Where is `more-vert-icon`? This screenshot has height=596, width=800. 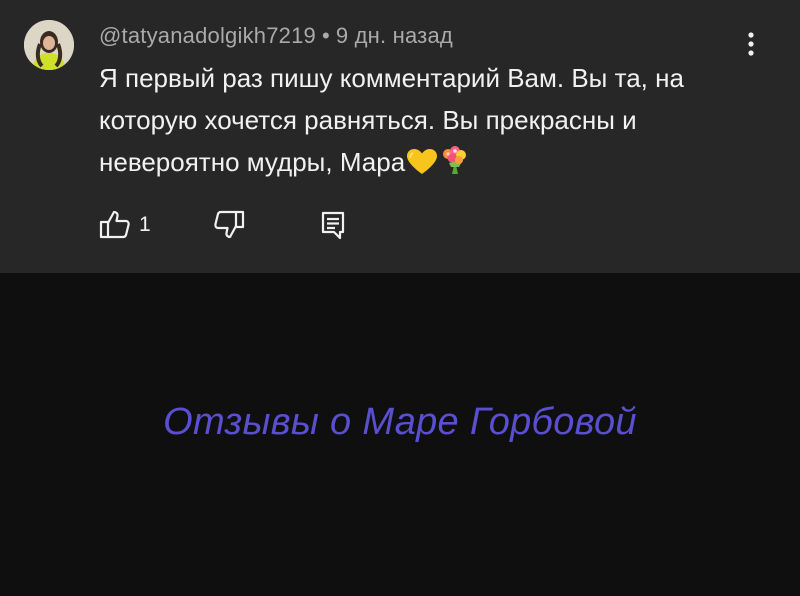 more-vert-icon is located at coordinates (751, 45).